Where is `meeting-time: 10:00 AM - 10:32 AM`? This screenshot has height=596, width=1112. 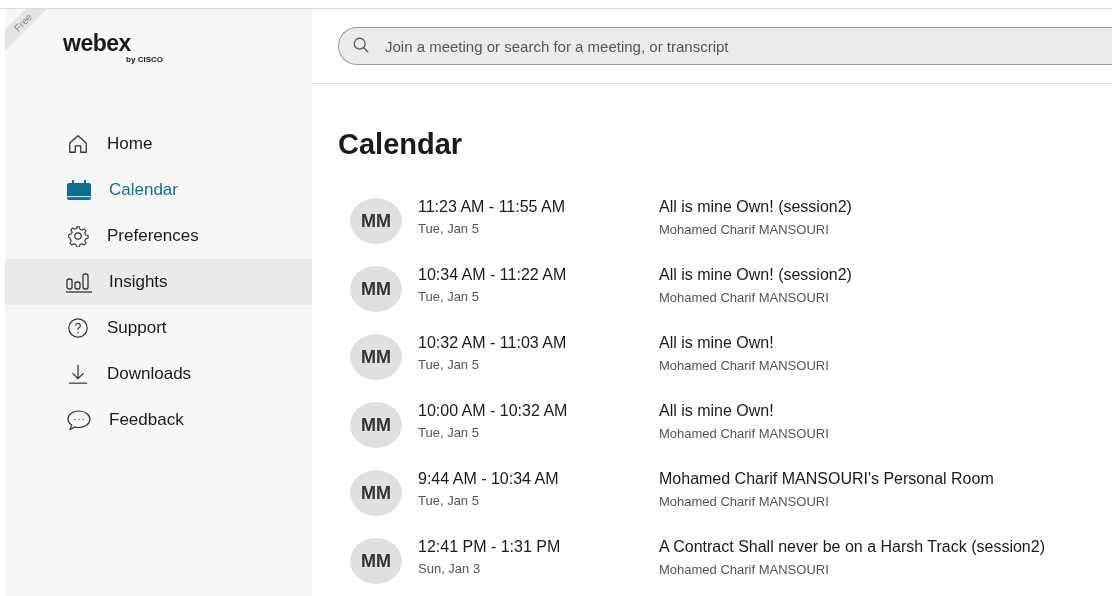
meeting-time: 10:00 AM - 10:32 AM is located at coordinates (493, 411).